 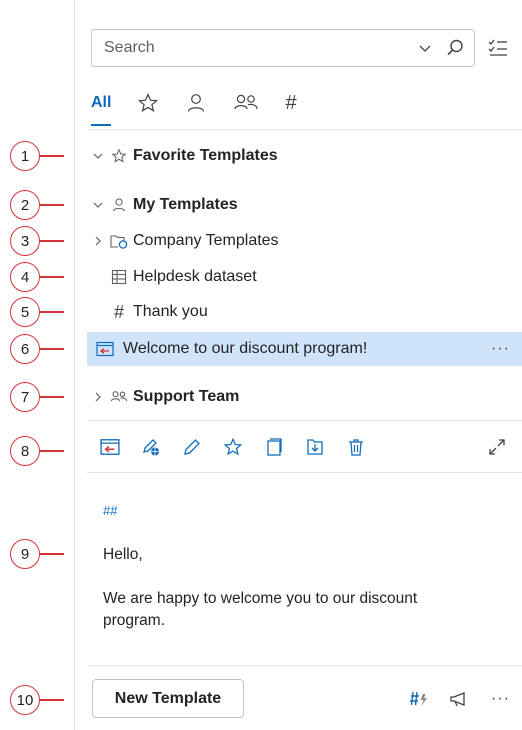 I want to click on search-icon, so click(x=455, y=48).